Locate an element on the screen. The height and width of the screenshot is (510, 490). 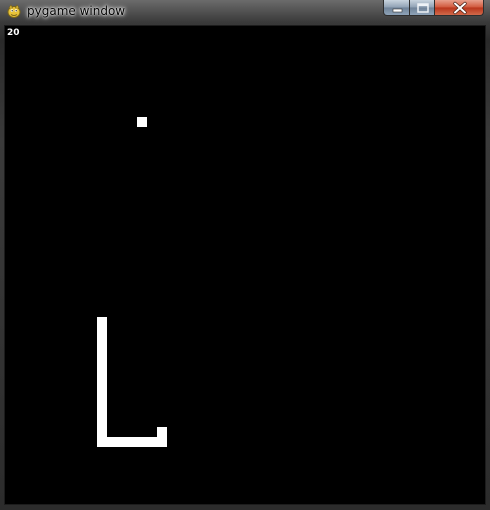
maximize-button is located at coordinates (422, 8).